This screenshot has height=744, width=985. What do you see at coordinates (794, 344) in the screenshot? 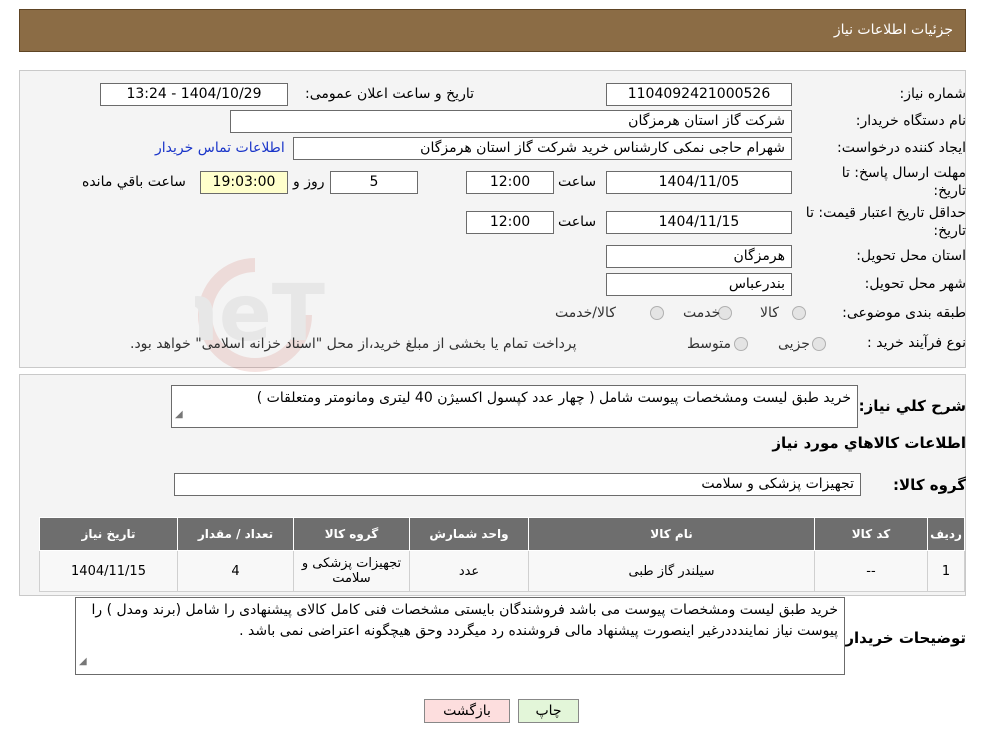
I see `process-option-partial: جزیی` at bounding box center [794, 344].